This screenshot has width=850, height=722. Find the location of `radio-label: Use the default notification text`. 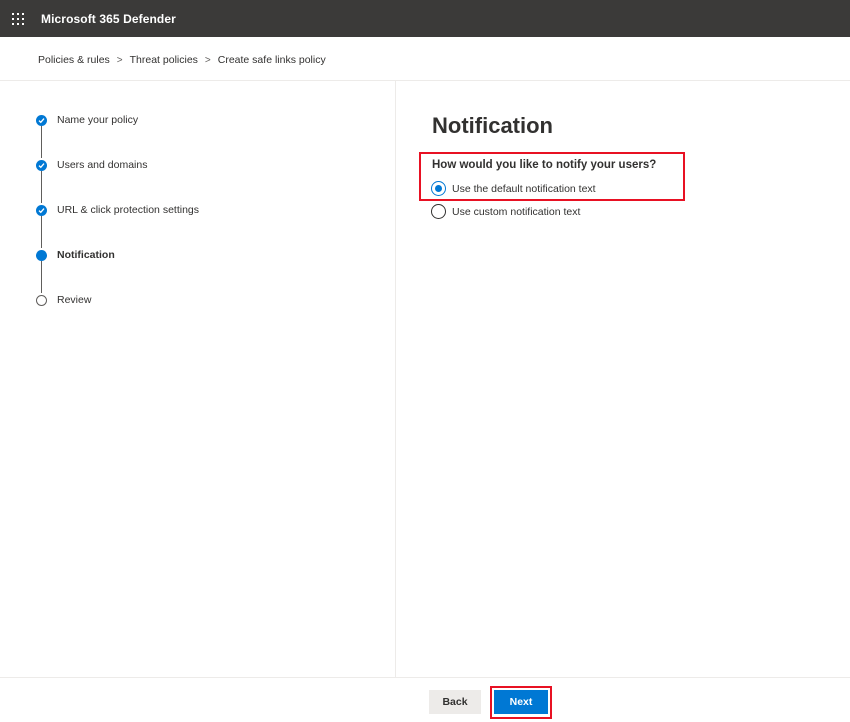

radio-label: Use the default notification text is located at coordinates (524, 188).